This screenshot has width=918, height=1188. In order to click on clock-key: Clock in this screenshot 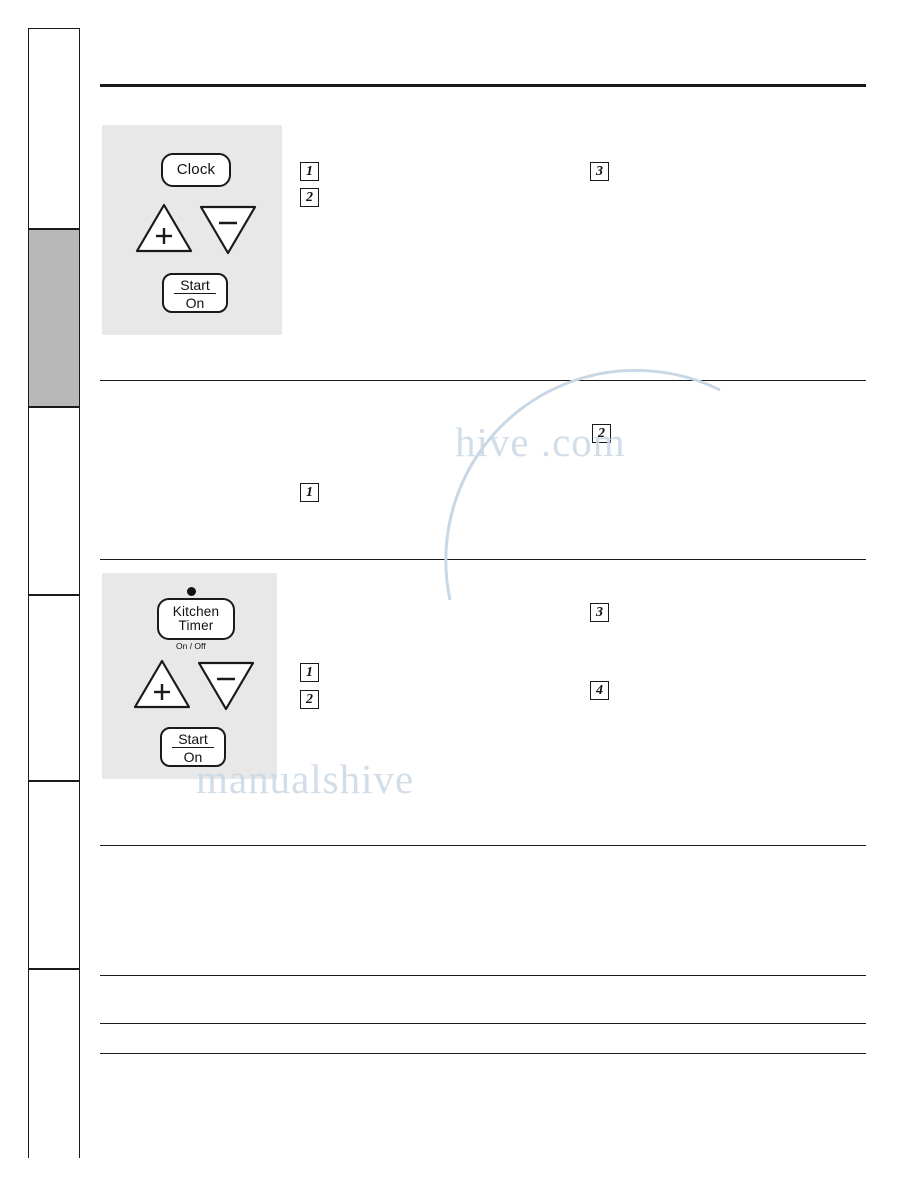, I will do `click(196, 170)`.